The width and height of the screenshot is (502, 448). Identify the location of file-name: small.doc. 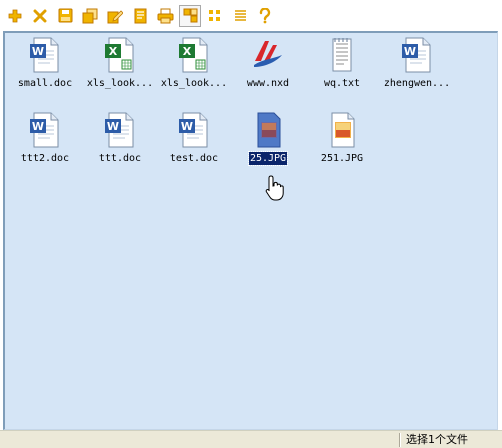
(45, 83).